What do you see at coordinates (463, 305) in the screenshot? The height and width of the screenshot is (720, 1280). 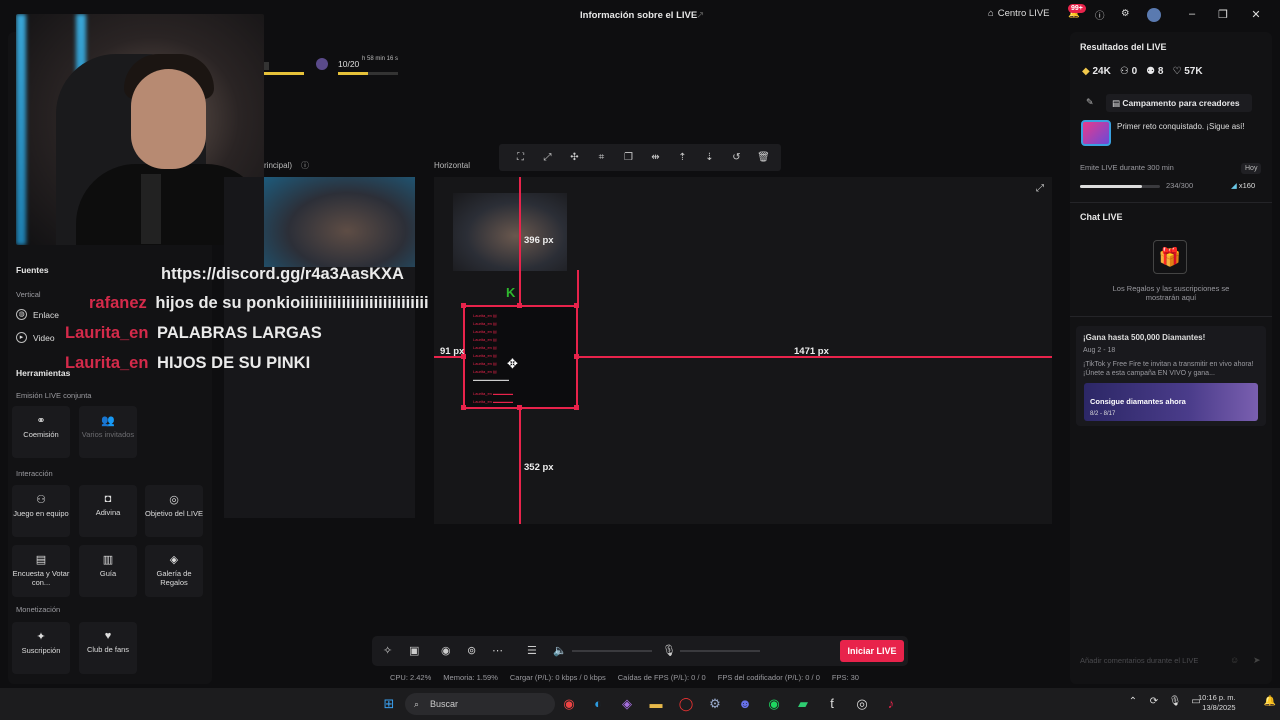 I see `resize-handle-tl` at bounding box center [463, 305].